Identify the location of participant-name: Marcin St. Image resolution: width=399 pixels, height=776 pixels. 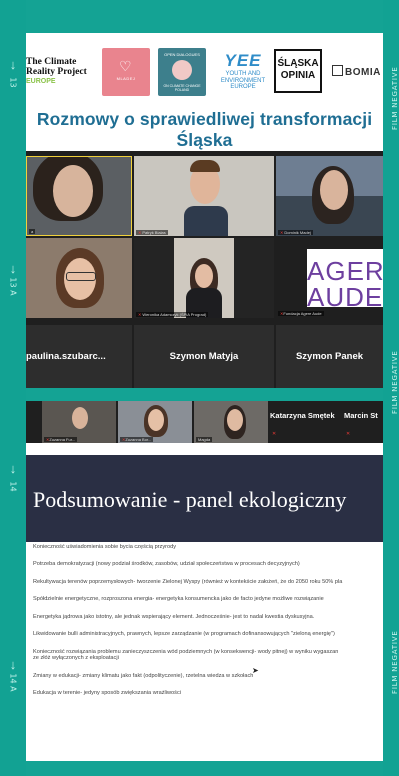
(361, 415).